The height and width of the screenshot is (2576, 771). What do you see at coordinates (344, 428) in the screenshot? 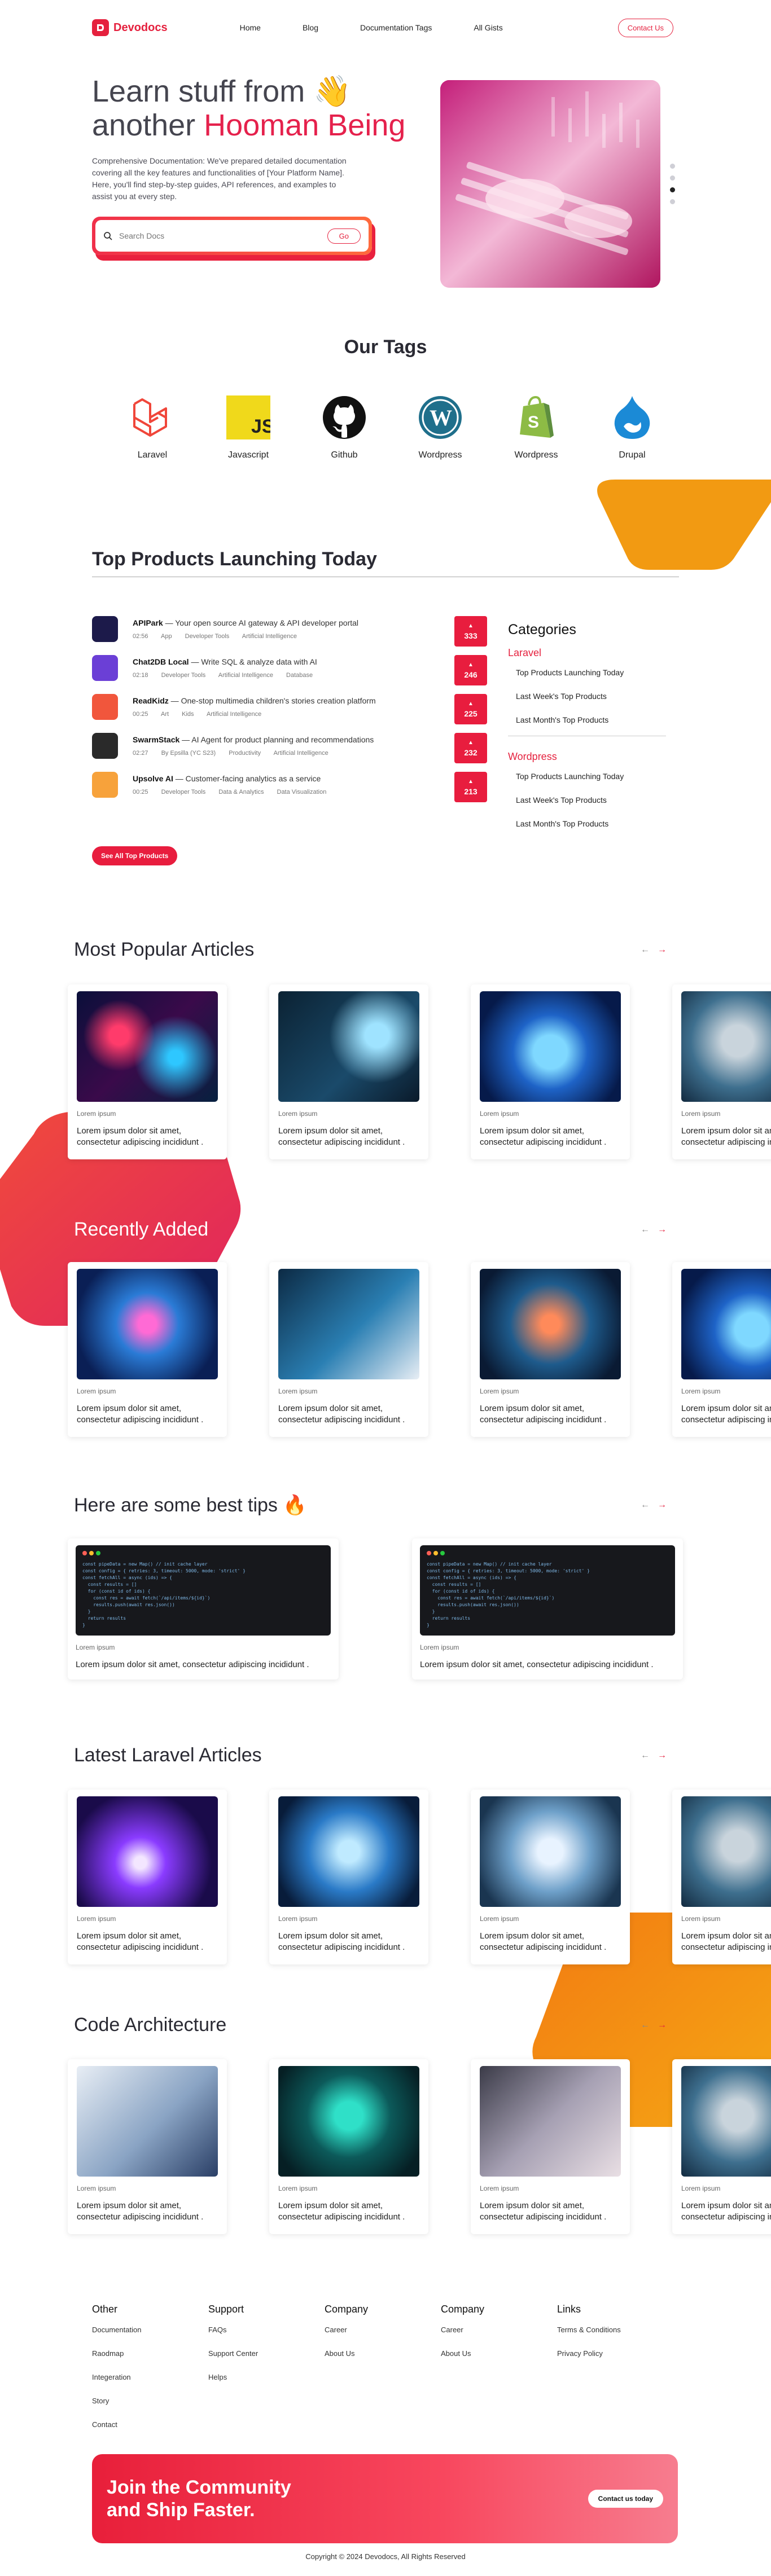
I see `tag-github: Github` at bounding box center [344, 428].